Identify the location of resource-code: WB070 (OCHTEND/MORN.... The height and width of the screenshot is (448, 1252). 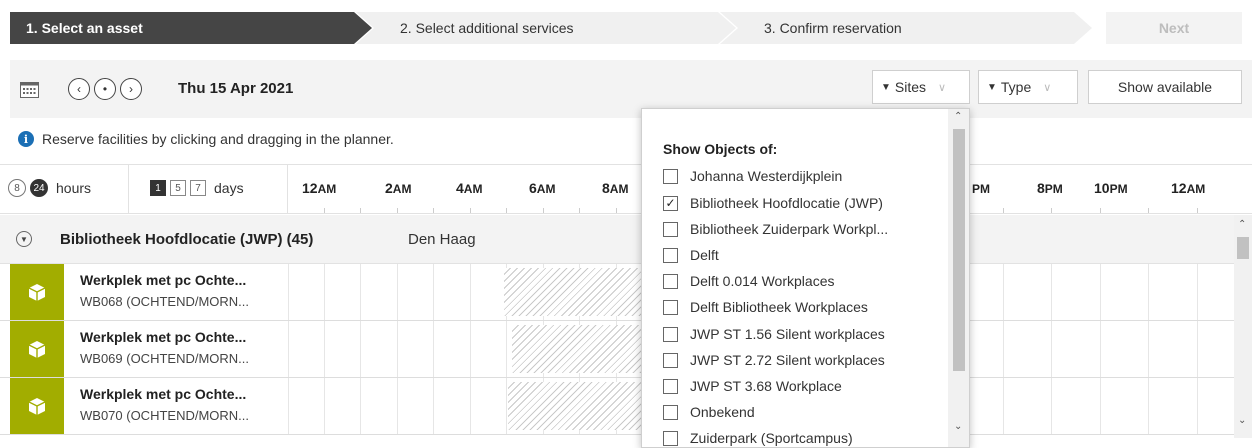
(165, 415).